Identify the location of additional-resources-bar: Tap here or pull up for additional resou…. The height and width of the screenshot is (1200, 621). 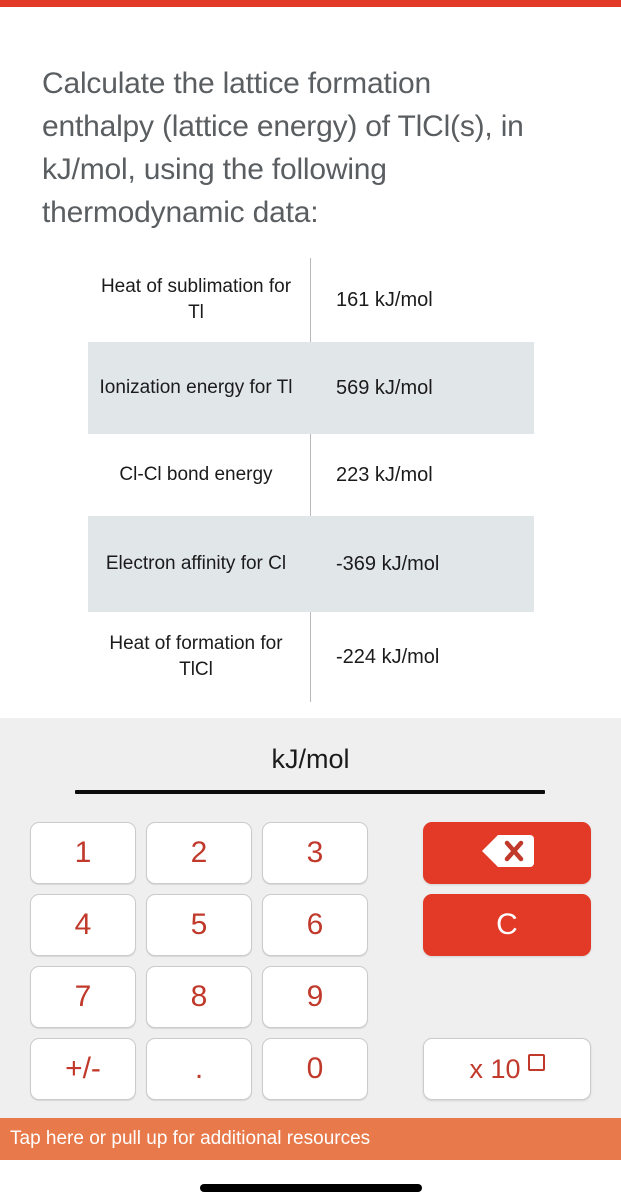
(310, 1139).